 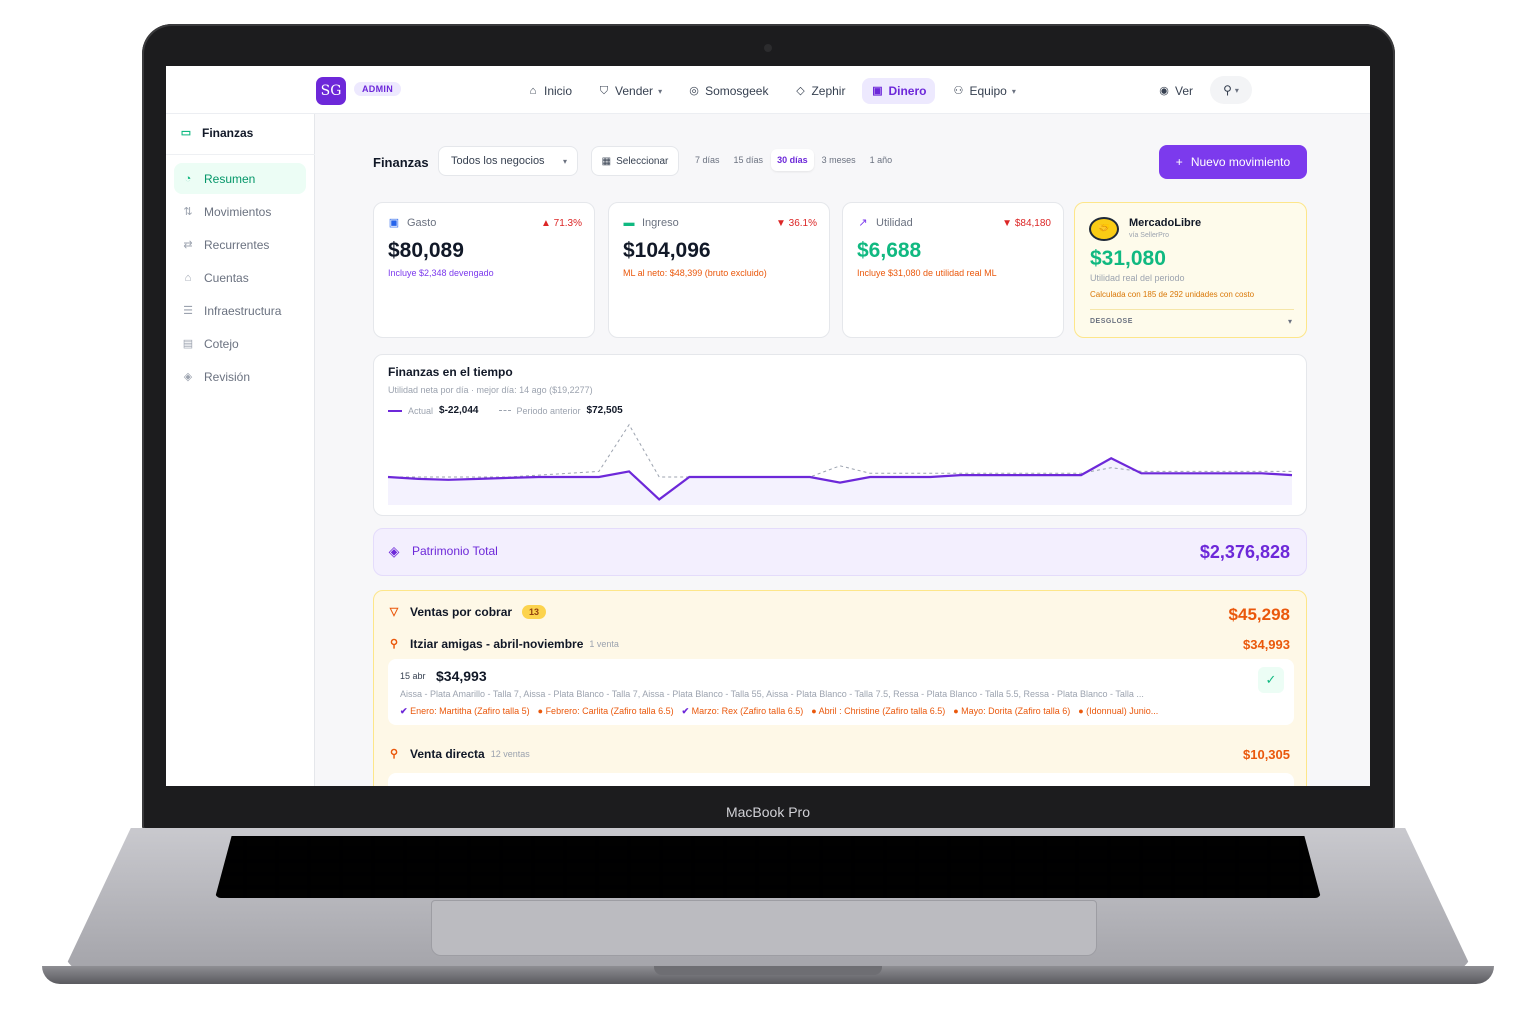 I want to click on note-item: ✔ Marzo: Rex (Zafiro talla 6.5), so click(x=743, y=711).